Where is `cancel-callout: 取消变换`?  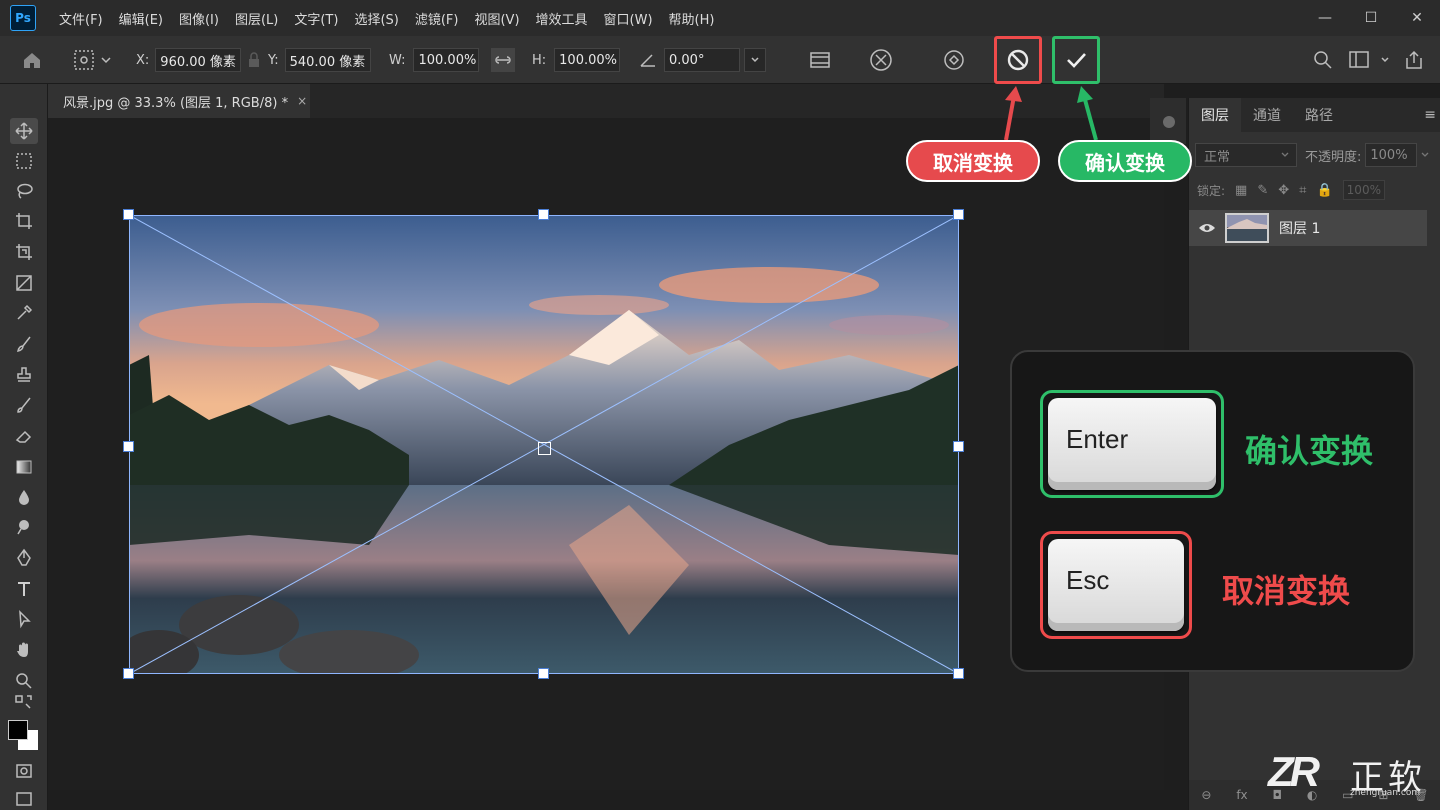 cancel-callout: 取消变换 is located at coordinates (973, 161).